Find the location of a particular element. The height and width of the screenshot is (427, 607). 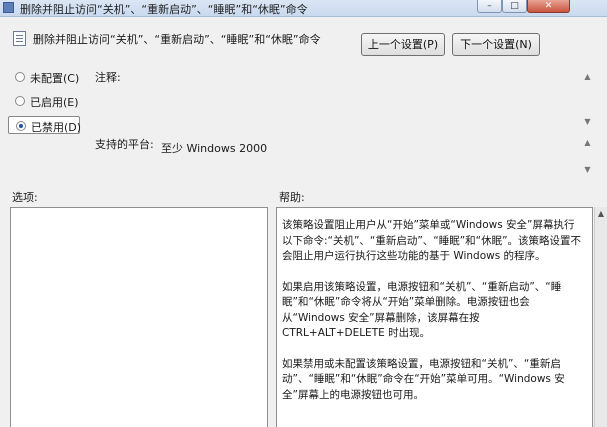

radio-enabled: 已启用(E) is located at coordinates (44, 101).